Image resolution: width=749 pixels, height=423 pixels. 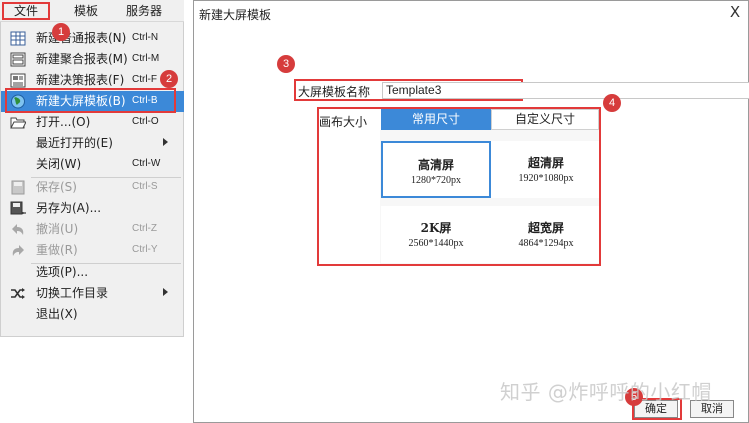 What do you see at coordinates (735, 12) in the screenshot?
I see `close-icon: X` at bounding box center [735, 12].